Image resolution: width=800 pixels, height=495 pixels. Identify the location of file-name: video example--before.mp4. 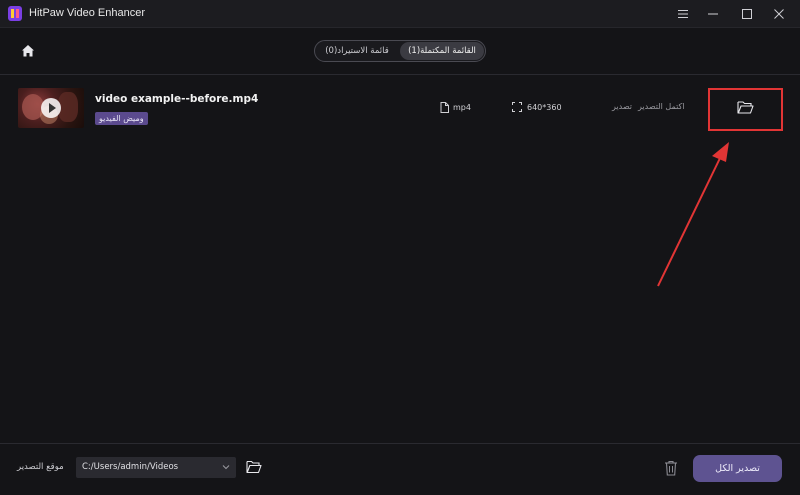
(177, 99).